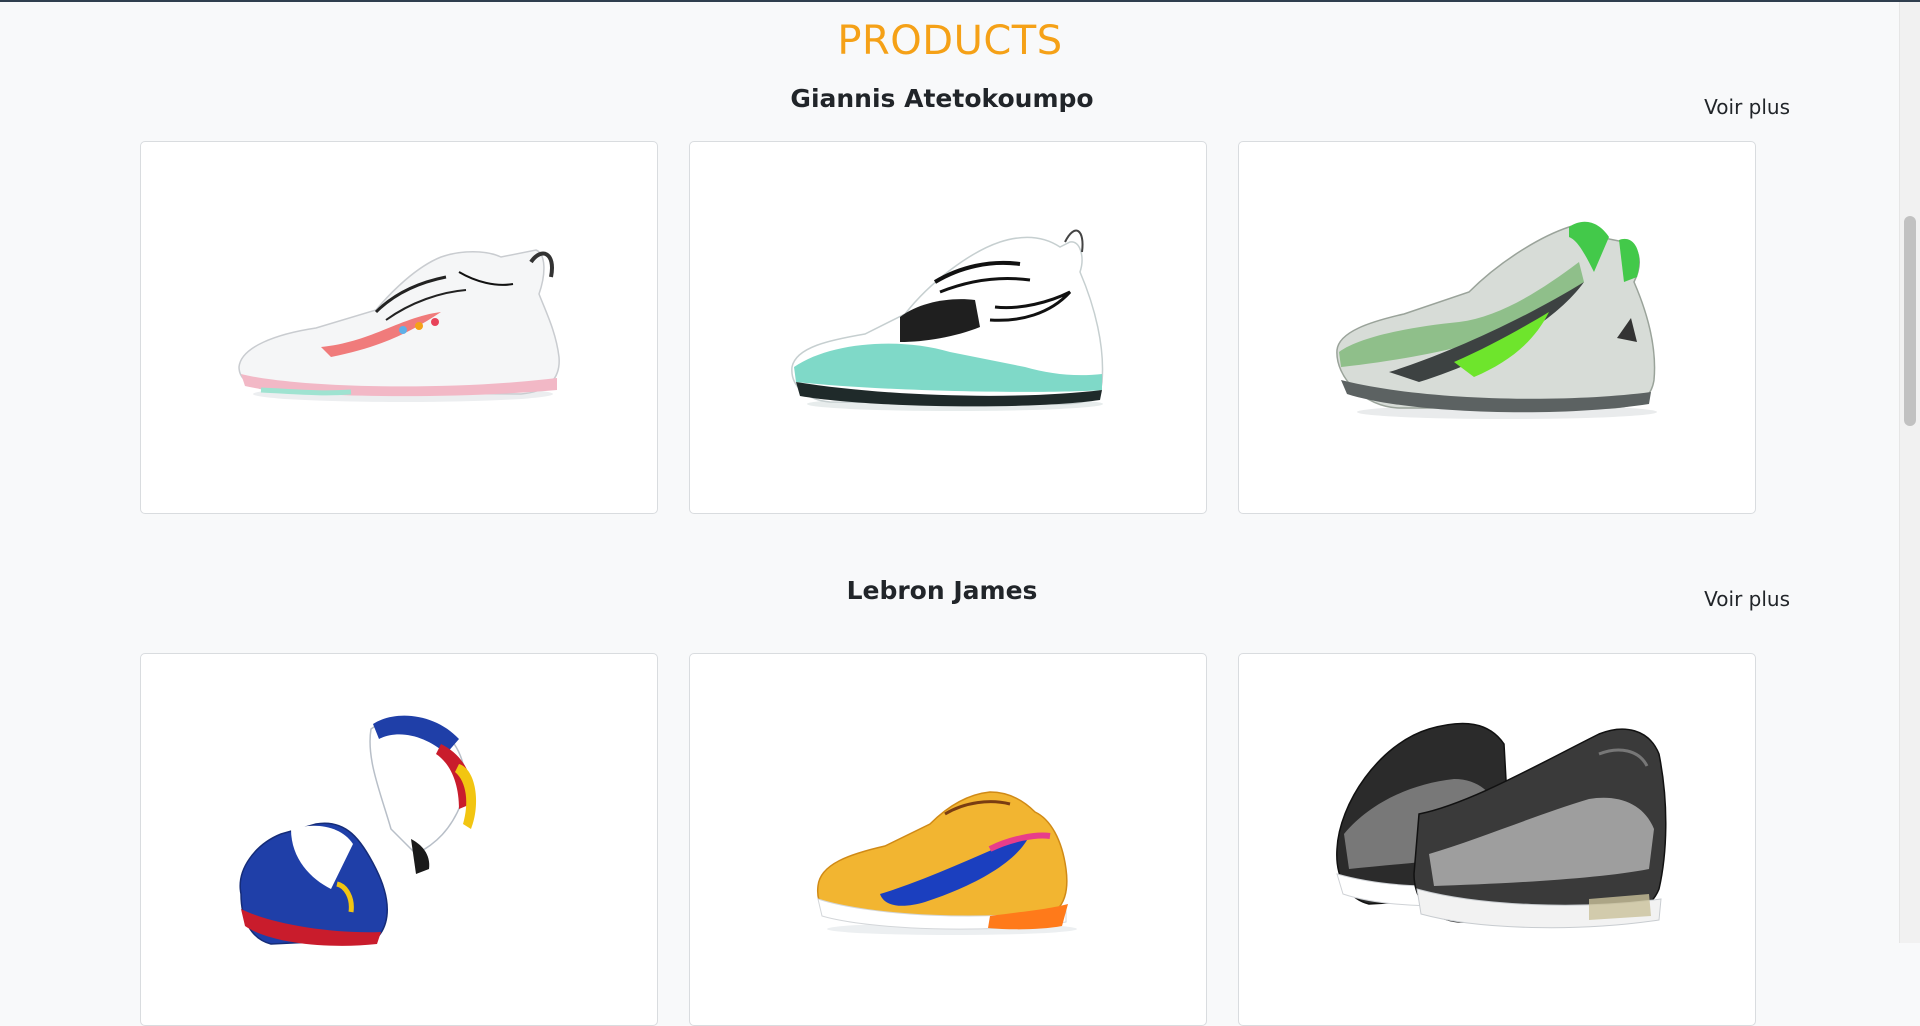 The image size is (1920, 1026). I want to click on section-title-lebron: Lebron James, so click(942, 590).